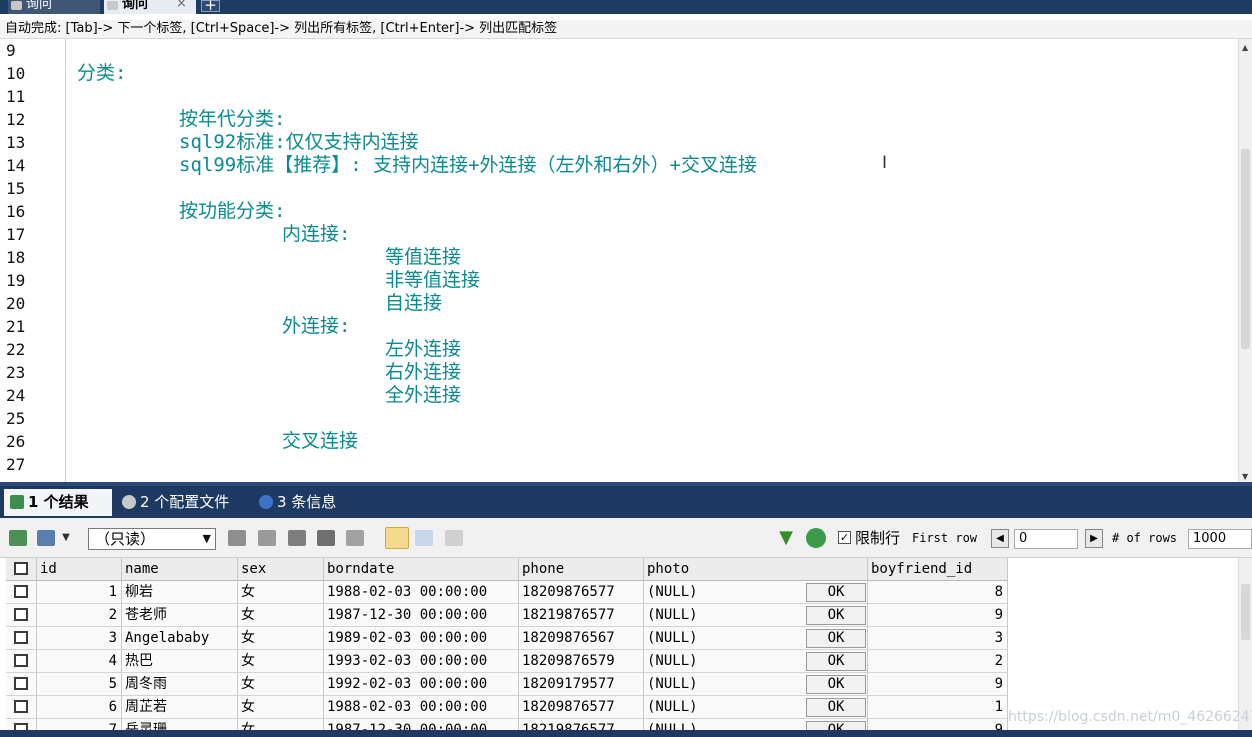 This screenshot has height=737, width=1252. I want to click on cell-phone: 18209179577, so click(581, 684).